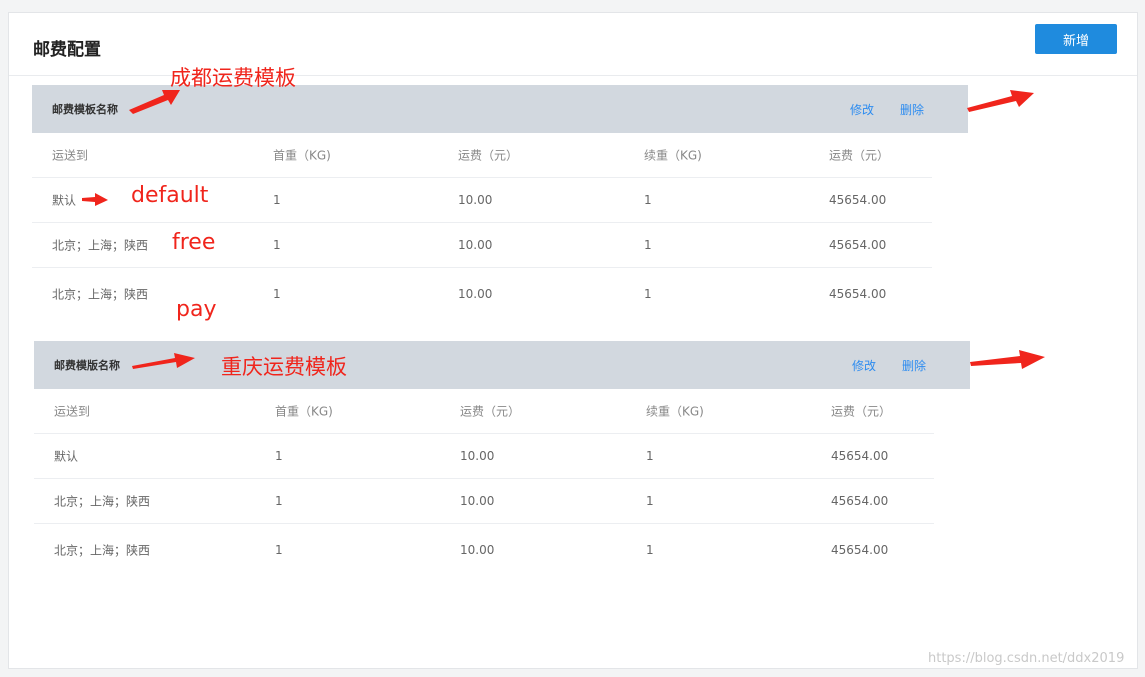 This screenshot has height=677, width=1145. I want to click on annotation-pay: pay, so click(196, 309).